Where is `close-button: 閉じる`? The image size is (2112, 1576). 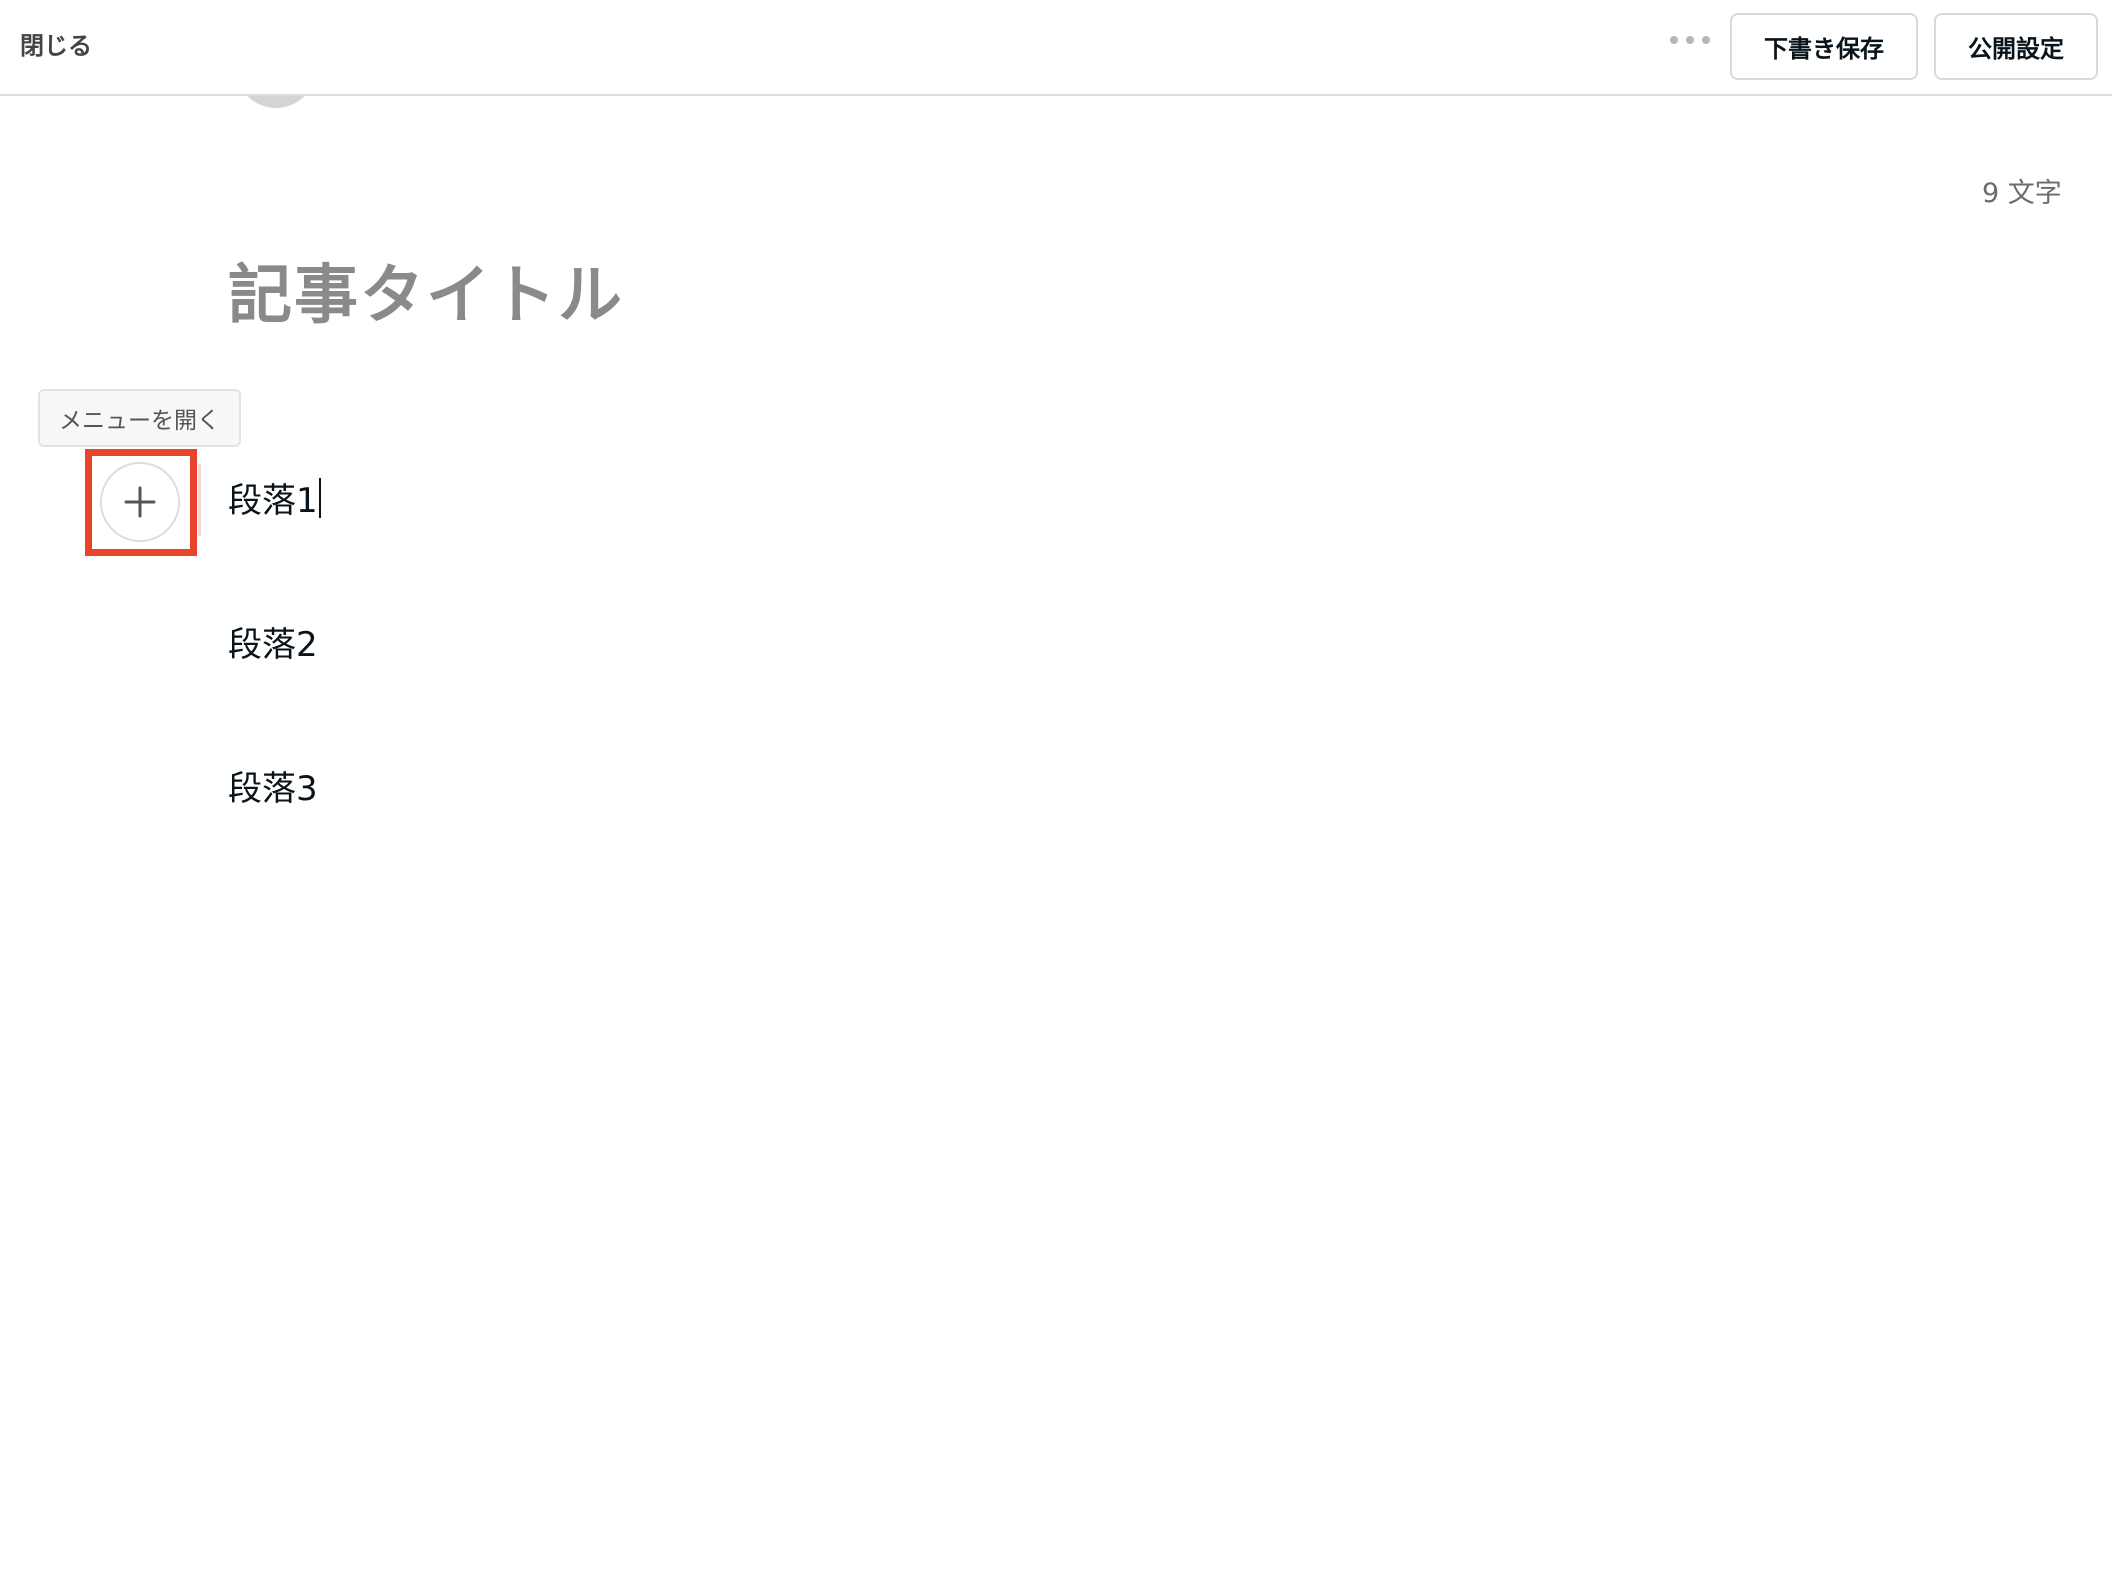
close-button: 閉じる is located at coordinates (56, 46).